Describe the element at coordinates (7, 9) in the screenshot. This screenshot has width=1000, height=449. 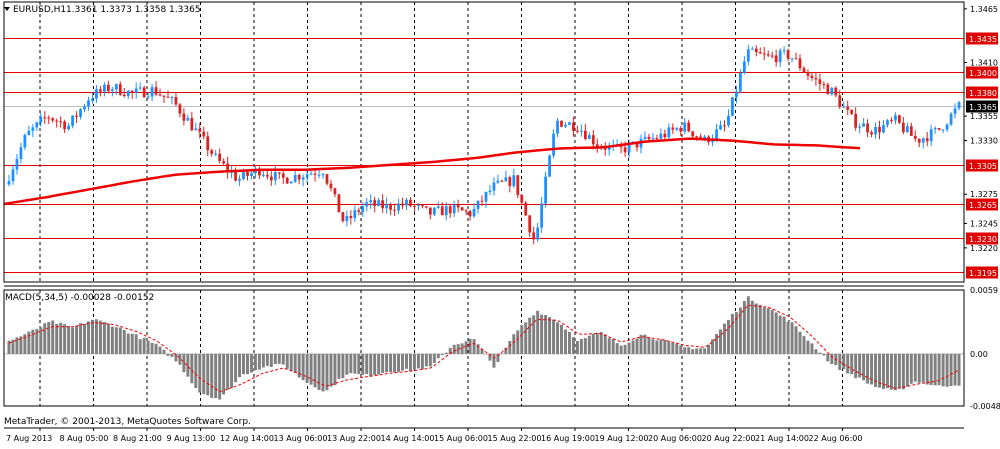
I see `symbol-dropdown-icon` at that location.